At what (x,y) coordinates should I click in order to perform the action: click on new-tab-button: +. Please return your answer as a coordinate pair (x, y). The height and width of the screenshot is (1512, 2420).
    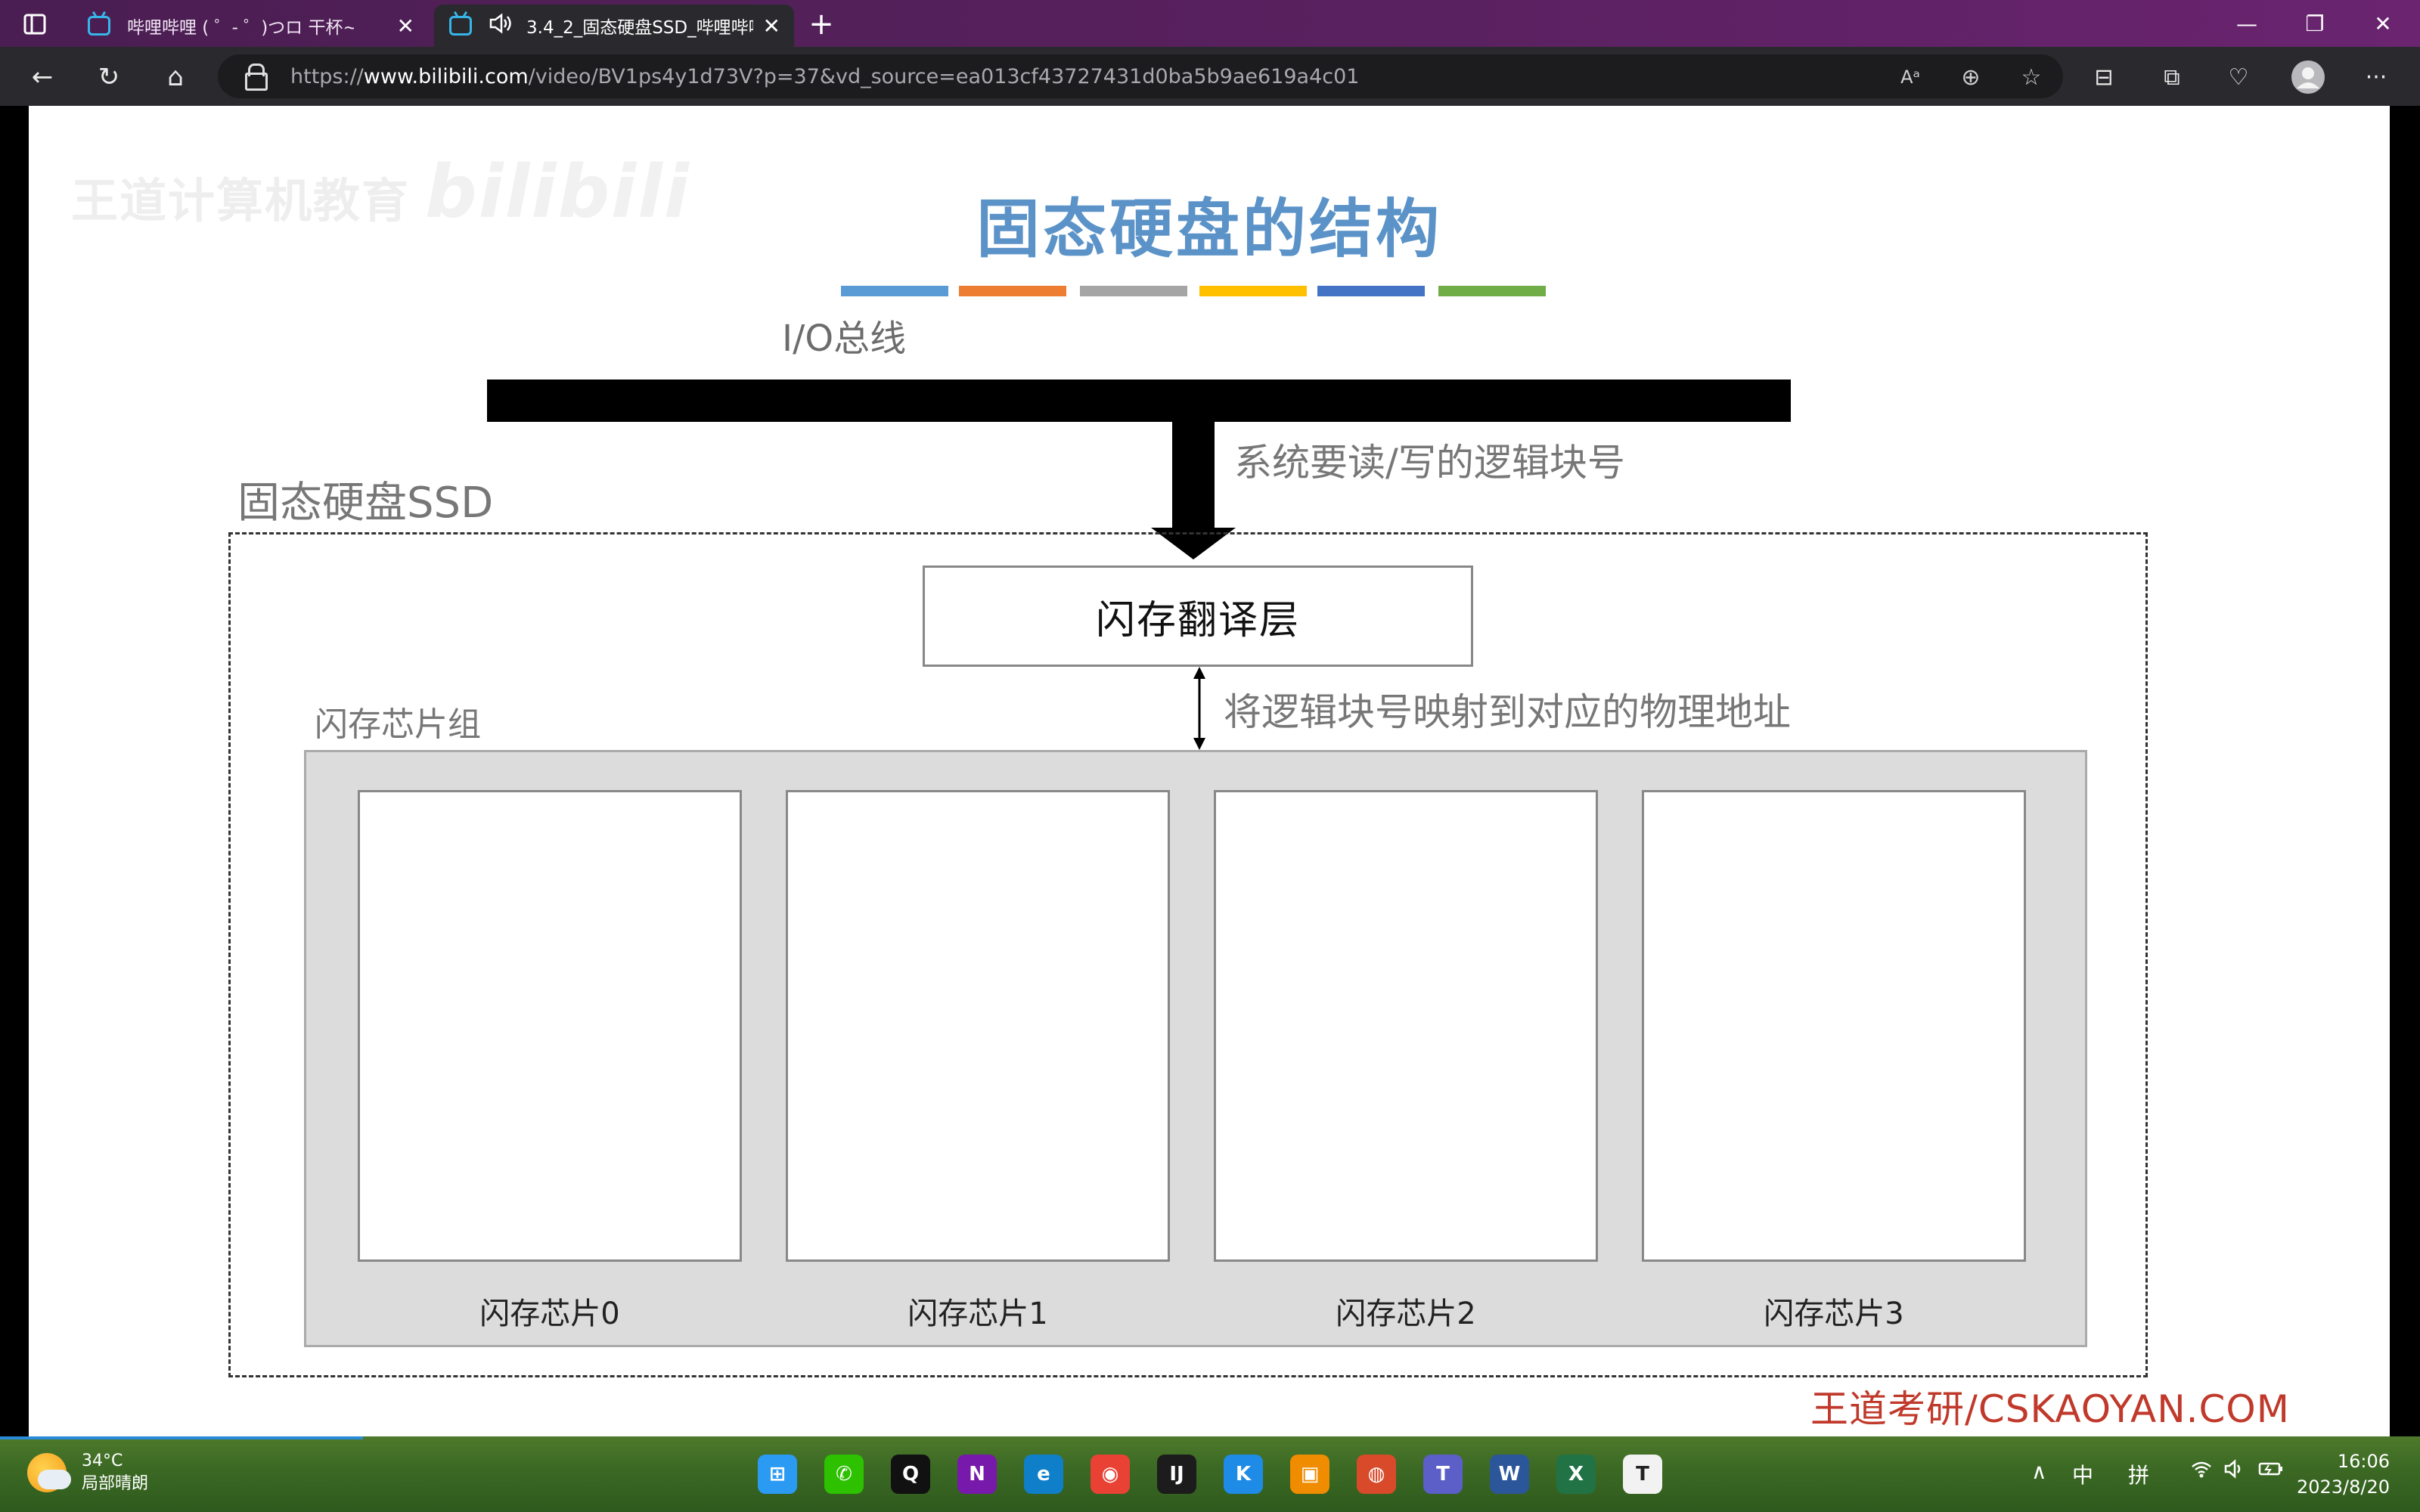
    Looking at the image, I should click on (822, 24).